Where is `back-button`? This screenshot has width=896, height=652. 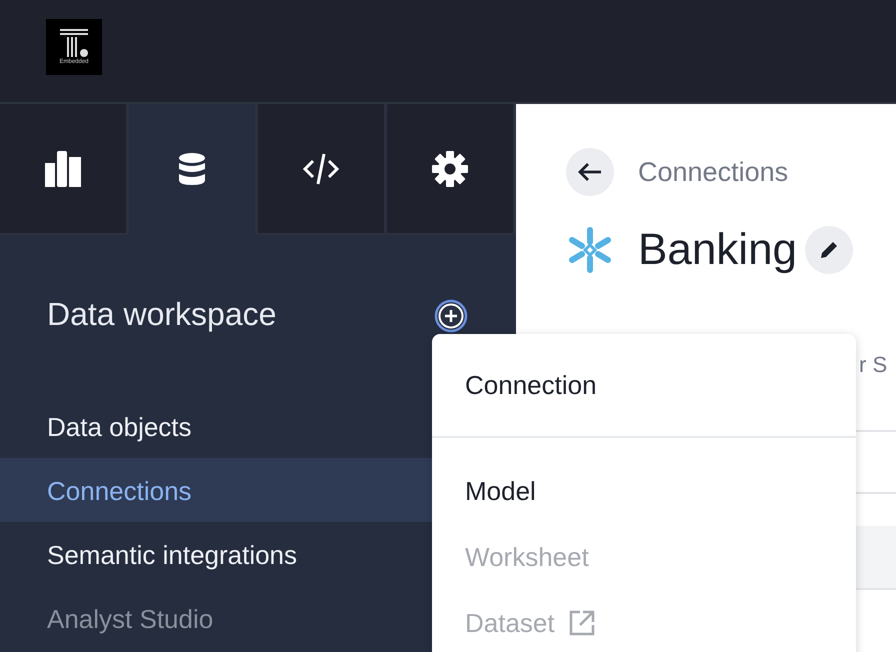
back-button is located at coordinates (590, 172).